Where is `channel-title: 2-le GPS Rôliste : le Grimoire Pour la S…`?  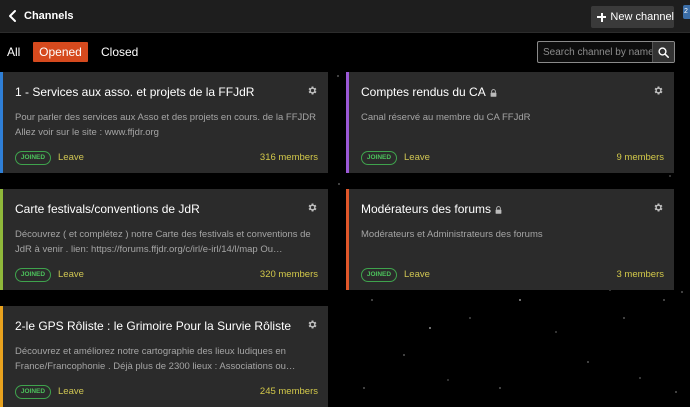
channel-title: 2-le GPS Rôliste : le Grimoire Pour la S… is located at coordinates (153, 326).